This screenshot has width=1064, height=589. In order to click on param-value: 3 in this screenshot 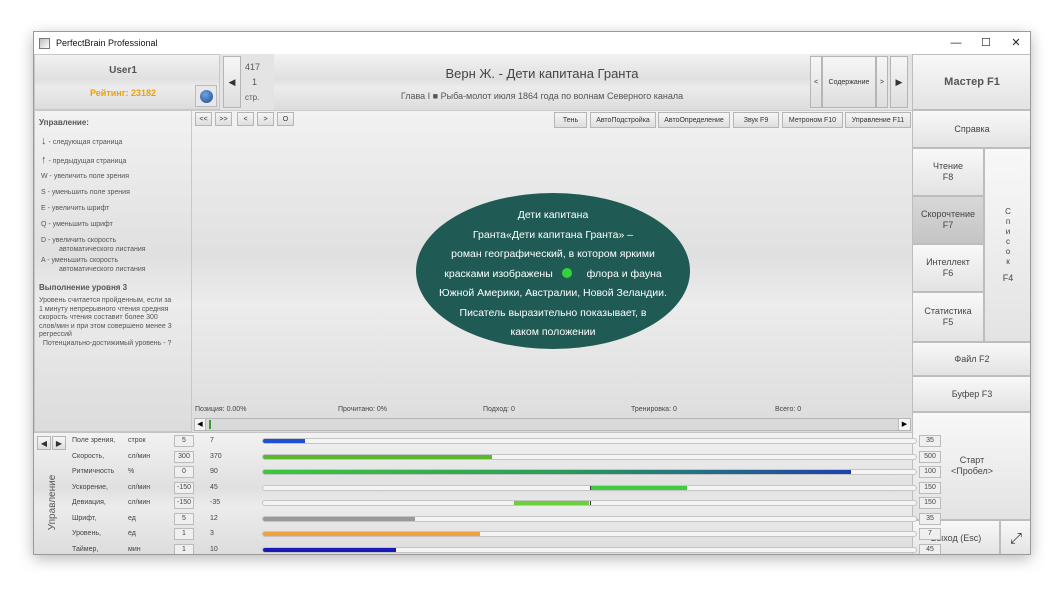, I will do `click(212, 533)`.